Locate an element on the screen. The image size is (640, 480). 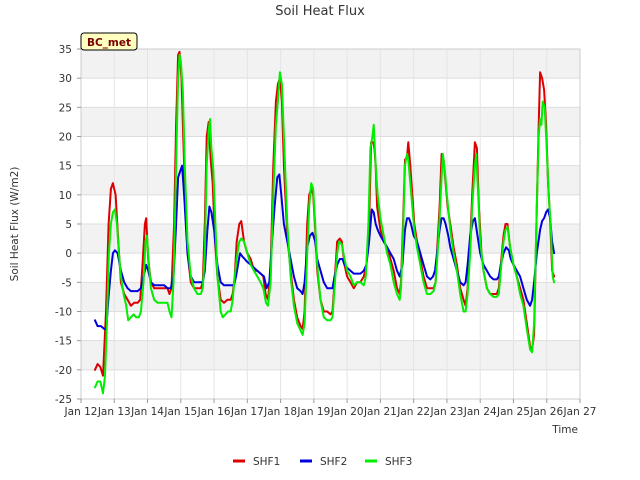
y-tick-label: 10 is located at coordinates (65, 196).